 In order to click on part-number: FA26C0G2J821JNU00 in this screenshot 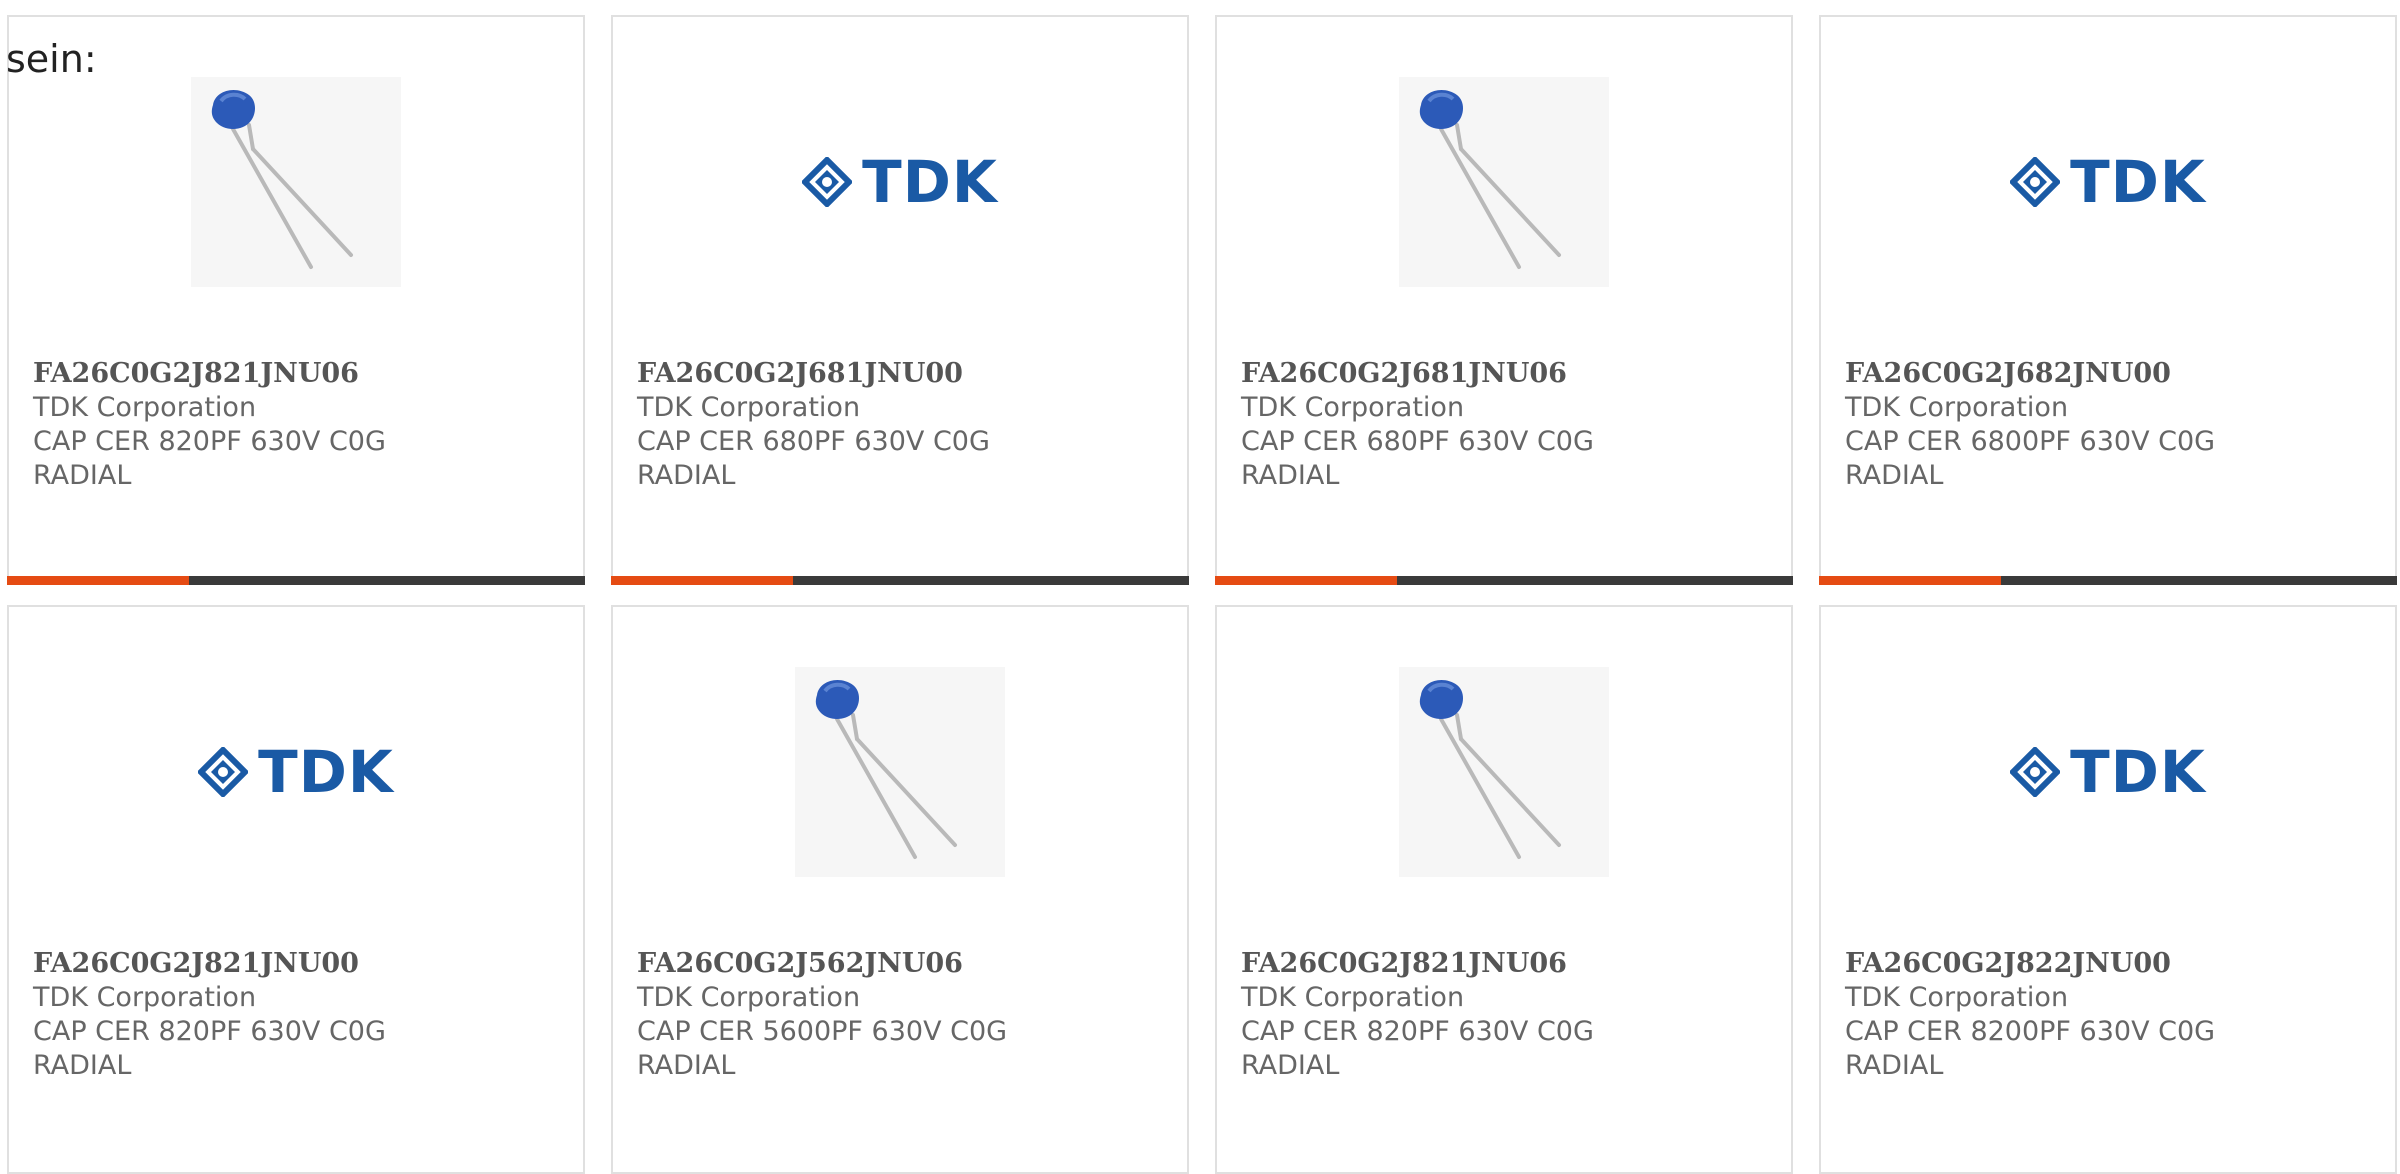, I will do `click(298, 964)`.